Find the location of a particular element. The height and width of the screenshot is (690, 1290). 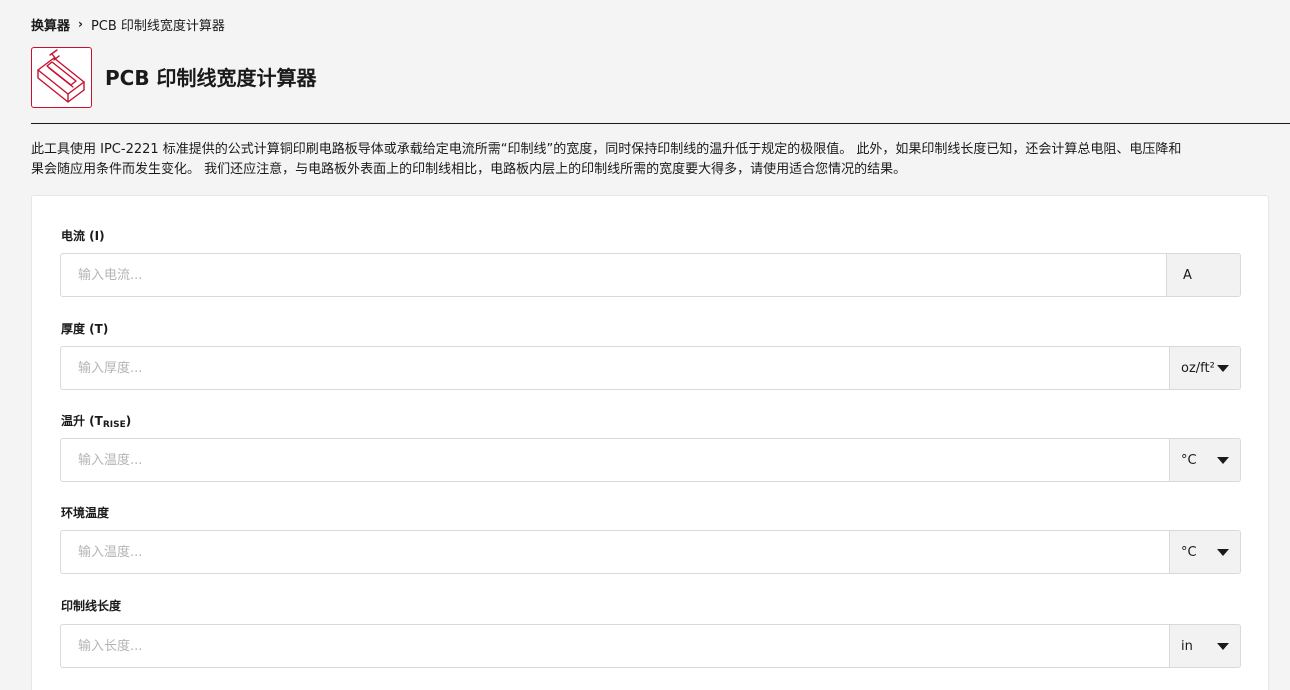

thickness-unit-value: oz/ft² is located at coordinates (1198, 368).